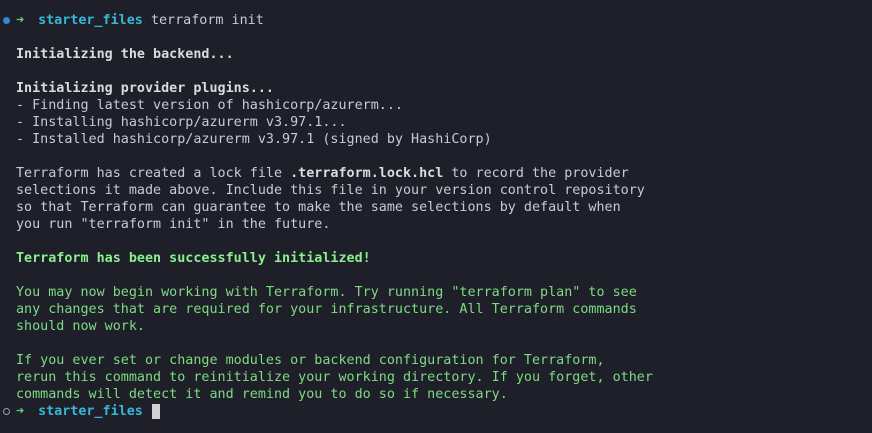 The height and width of the screenshot is (433, 872). I want to click on prompt-command: terraform init, so click(203, 20).